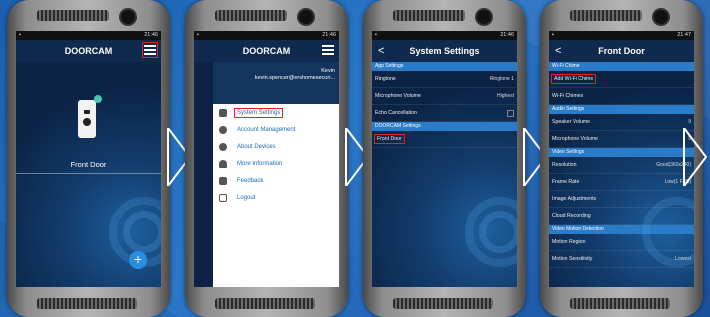 The image size is (710, 317). I want to click on drawer-item-label: About Devices, so click(256, 146).